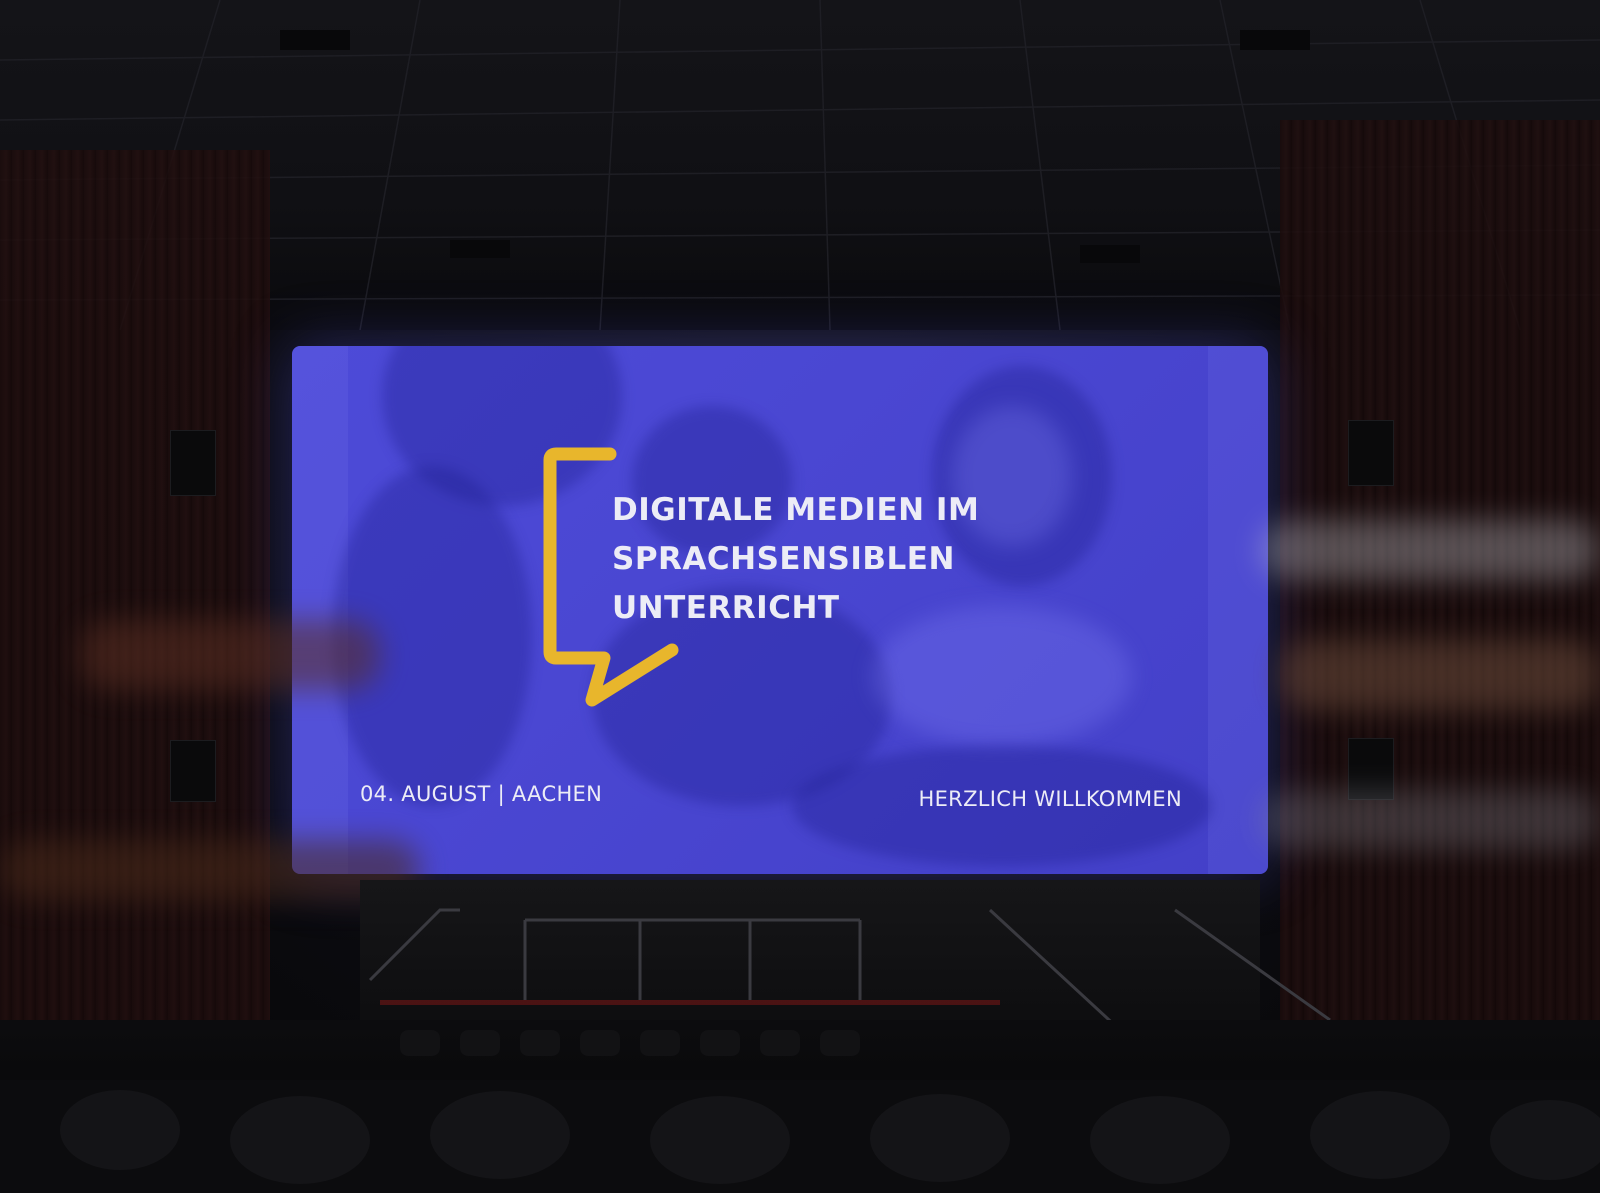  Describe the element at coordinates (1430, 550) in the screenshot. I see `motion-blur-right-top` at that location.